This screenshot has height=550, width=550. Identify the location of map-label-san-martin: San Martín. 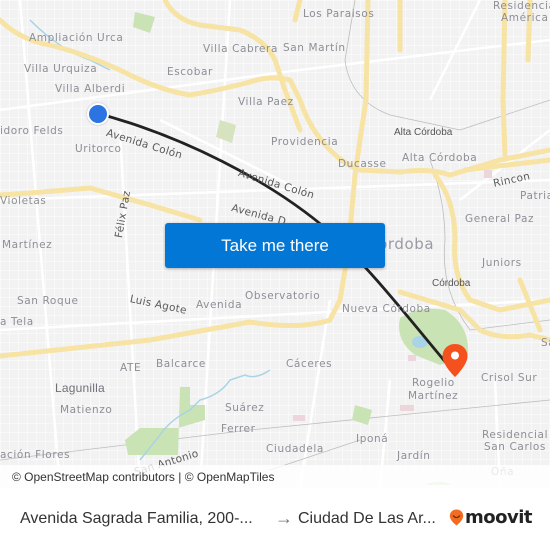
(314, 48).